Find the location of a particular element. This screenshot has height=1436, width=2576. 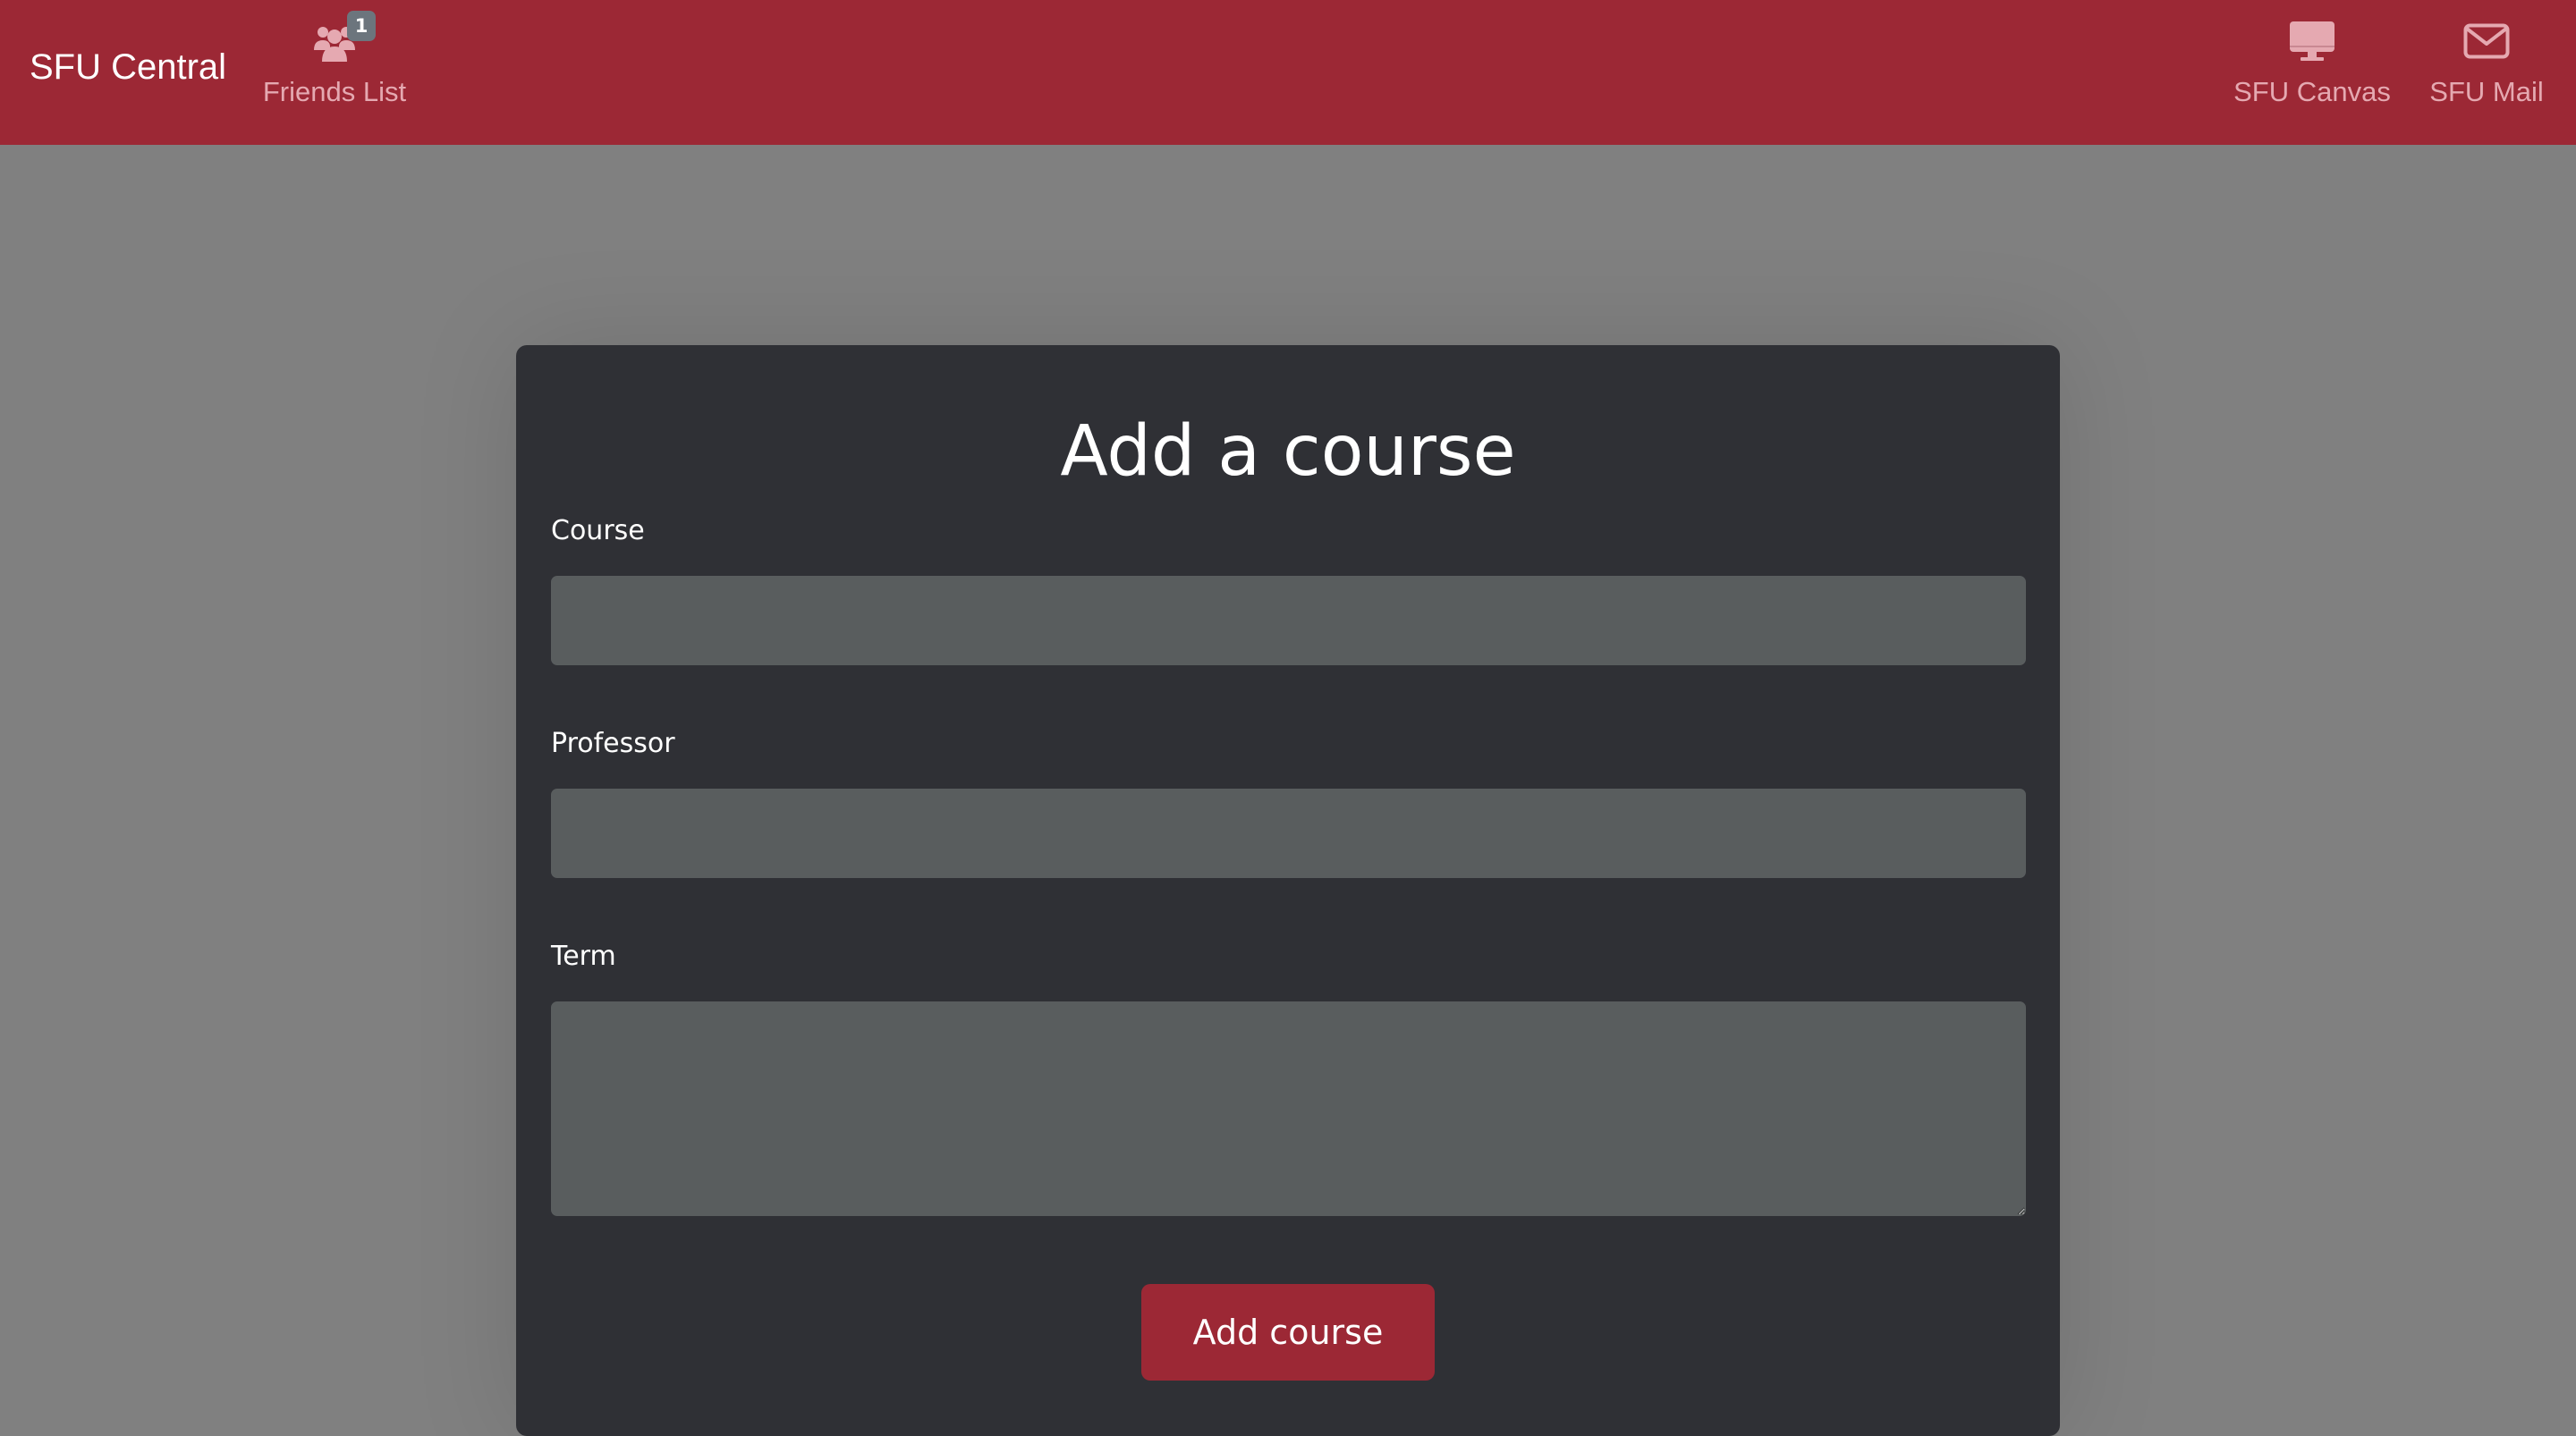

monitor-icon is located at coordinates (2312, 41).